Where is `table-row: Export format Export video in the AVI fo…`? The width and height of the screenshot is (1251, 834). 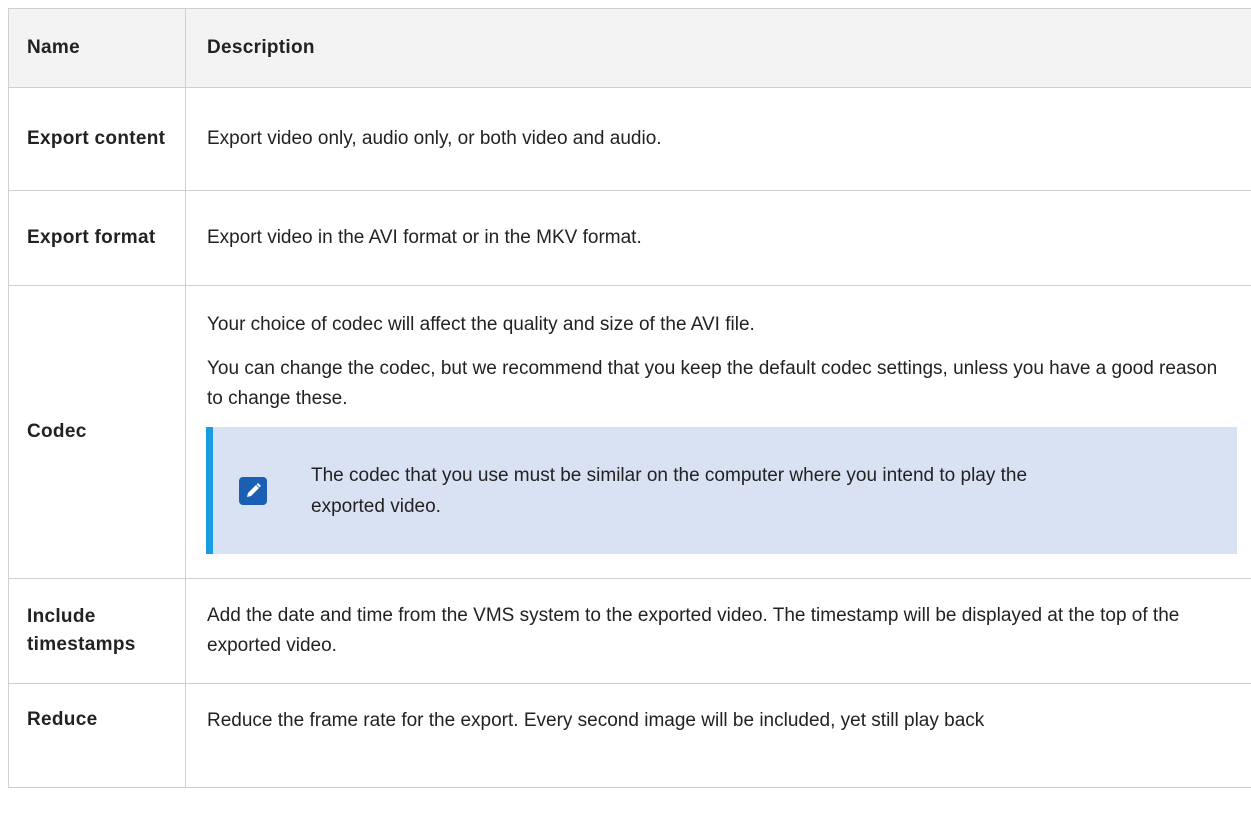
table-row: Export format Export video in the AVI fo… is located at coordinates (629, 238).